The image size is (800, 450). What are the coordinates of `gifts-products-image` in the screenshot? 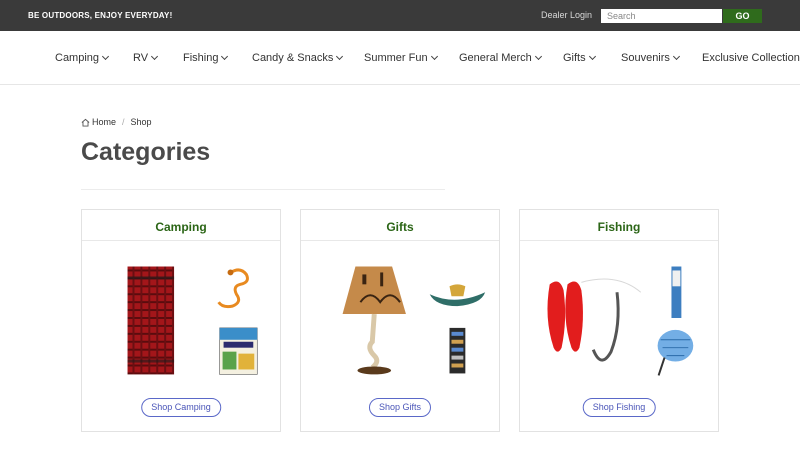 It's located at (400, 317).